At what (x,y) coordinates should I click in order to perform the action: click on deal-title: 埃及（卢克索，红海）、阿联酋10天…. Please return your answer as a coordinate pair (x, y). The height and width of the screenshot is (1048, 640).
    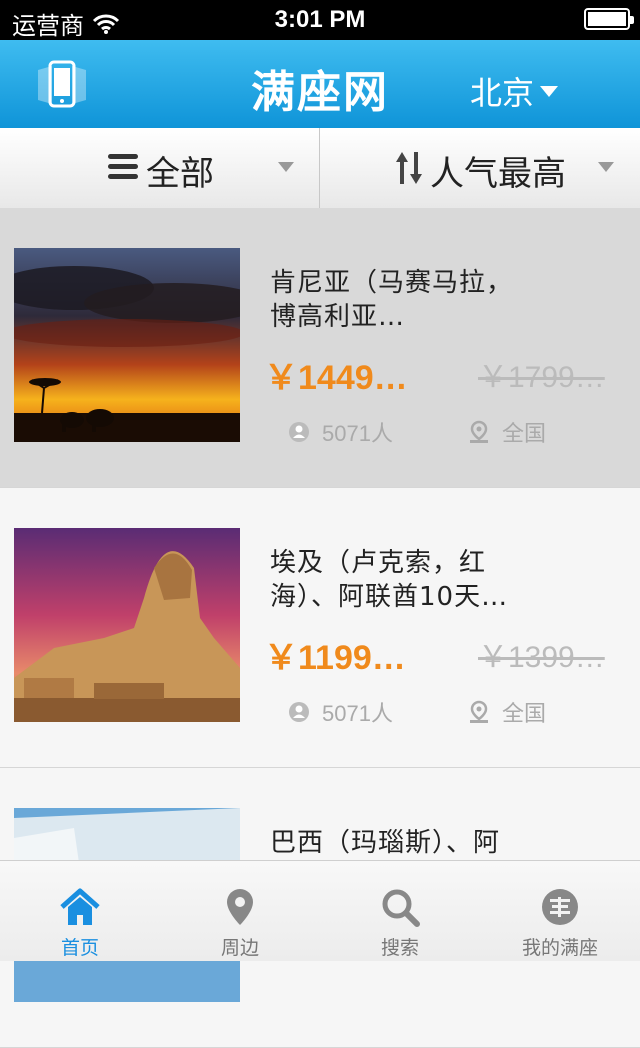
    Looking at the image, I should click on (389, 580).